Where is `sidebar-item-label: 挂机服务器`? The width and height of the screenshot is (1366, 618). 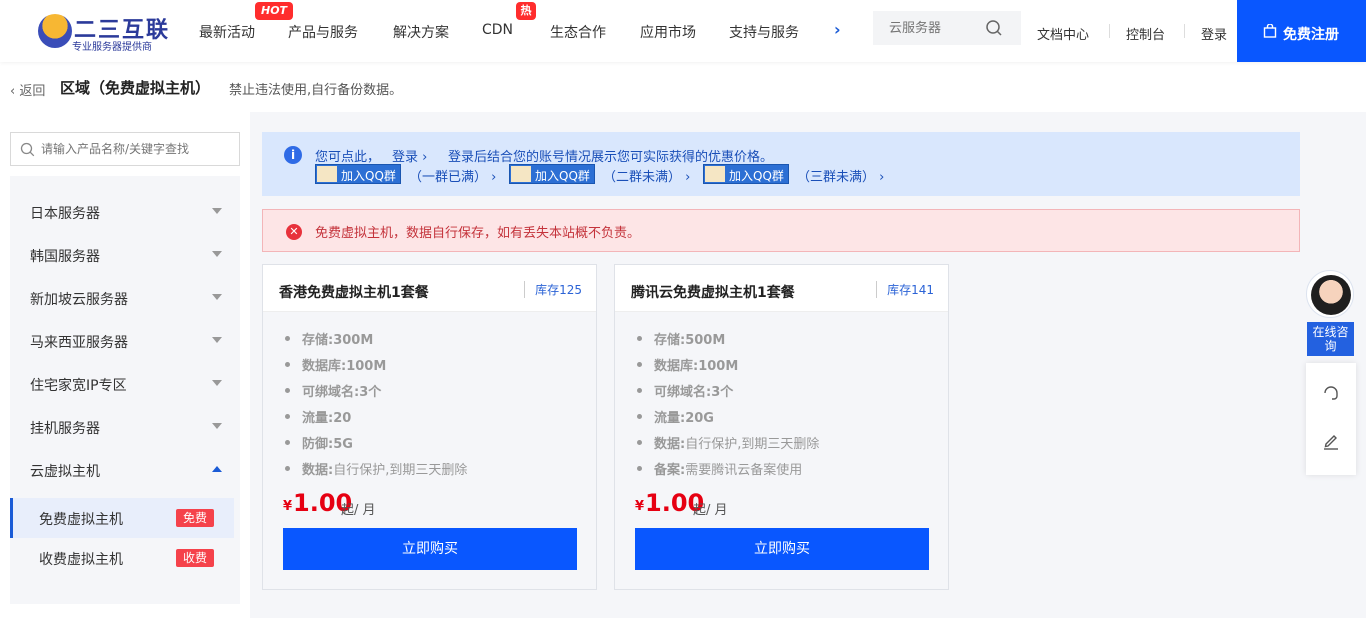
sidebar-item-label: 挂机服务器 is located at coordinates (65, 429).